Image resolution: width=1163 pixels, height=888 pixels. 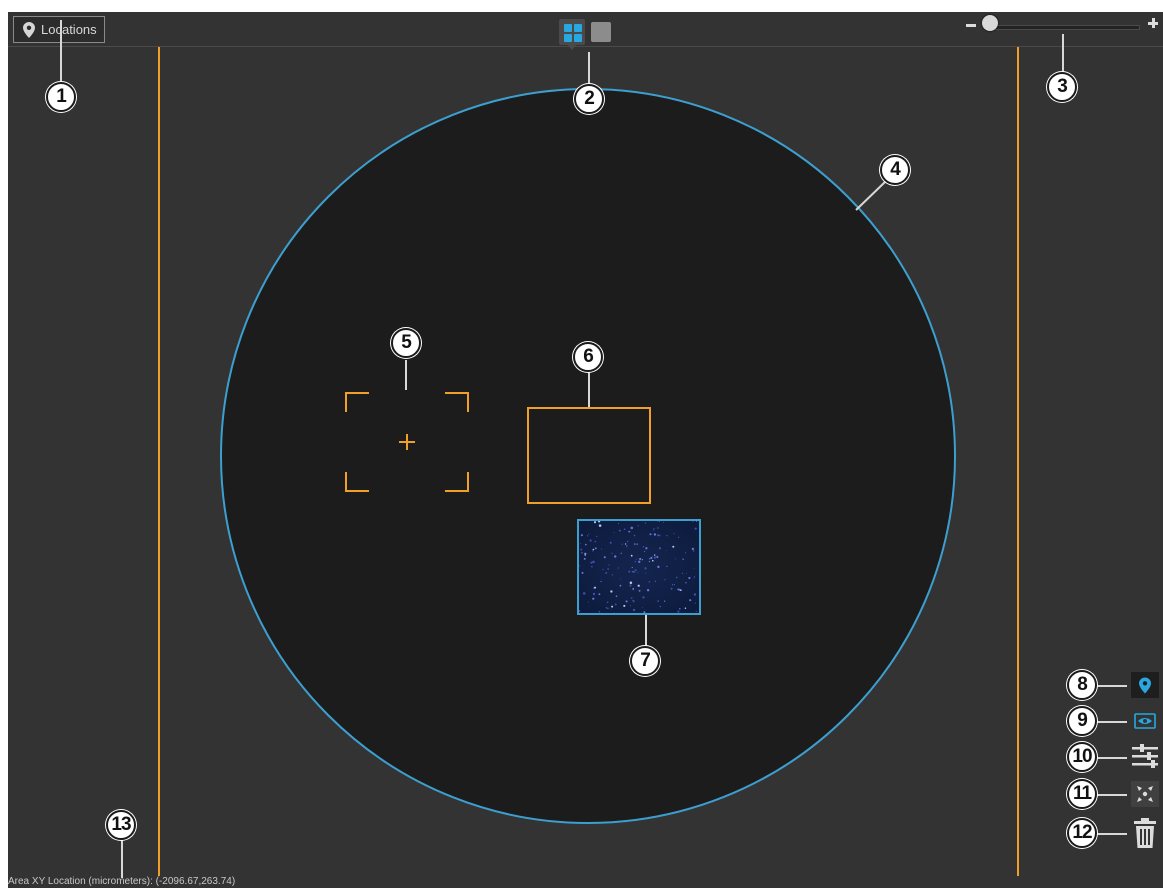 What do you see at coordinates (61, 97) in the screenshot?
I see `callout-1: 1` at bounding box center [61, 97].